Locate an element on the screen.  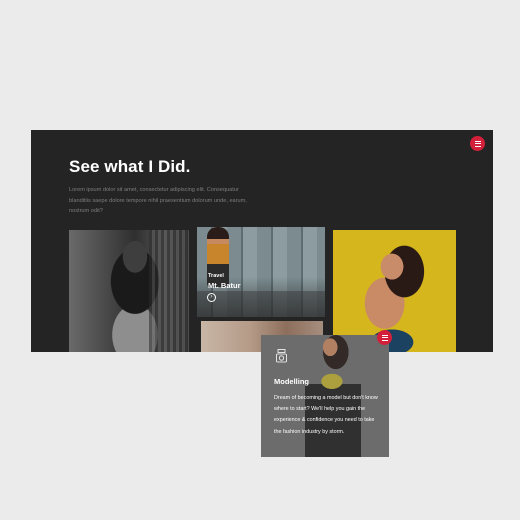
menu-button is located at coordinates (477, 143).